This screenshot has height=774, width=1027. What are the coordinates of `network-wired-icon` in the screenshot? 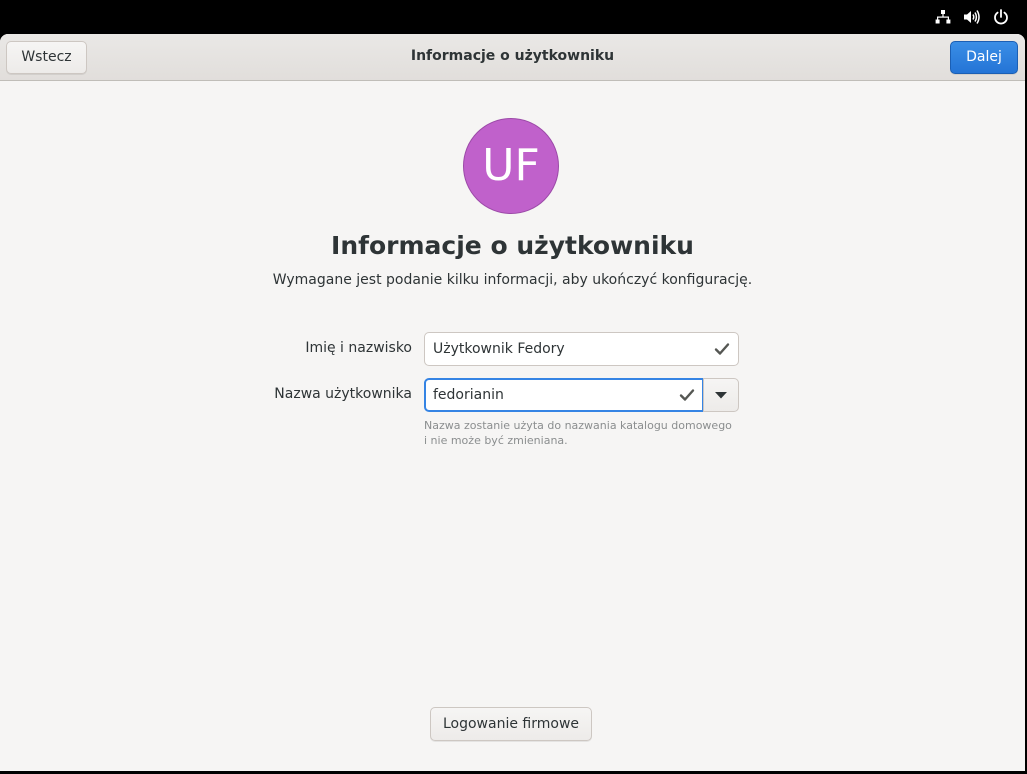 It's located at (943, 17).